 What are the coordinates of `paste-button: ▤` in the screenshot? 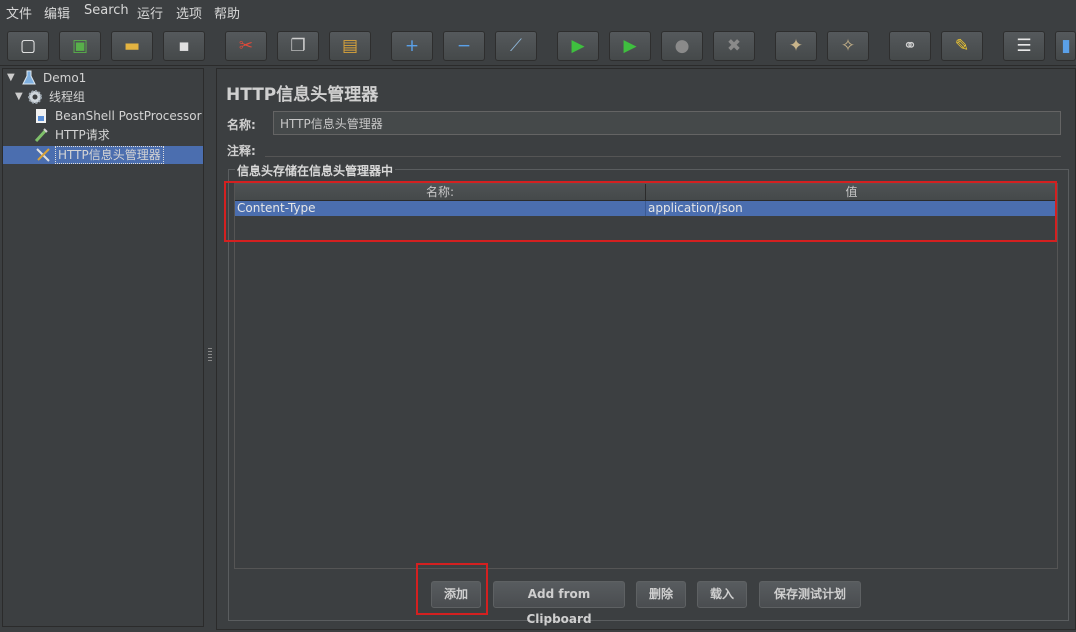 It's located at (350, 46).